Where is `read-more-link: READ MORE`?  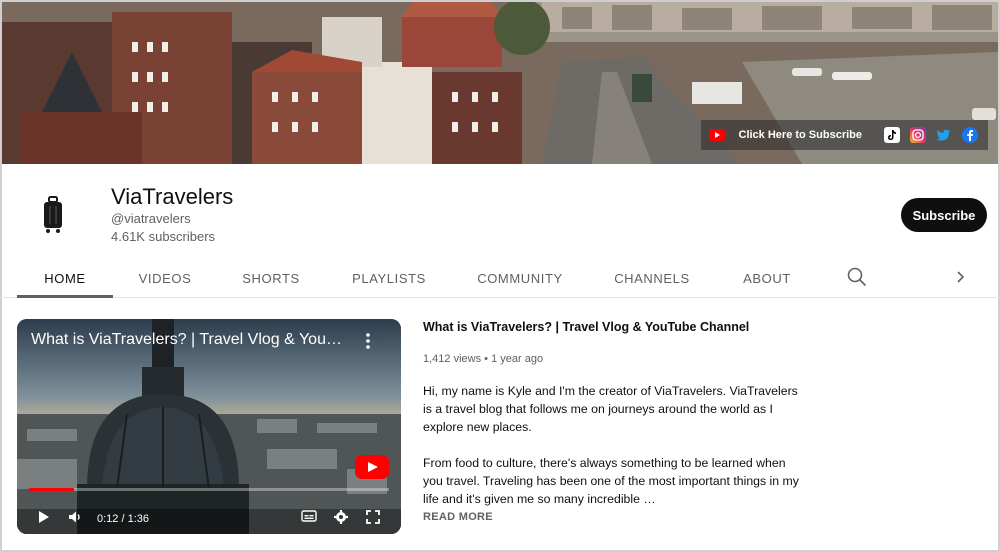
read-more-link: READ MORE is located at coordinates (458, 517).